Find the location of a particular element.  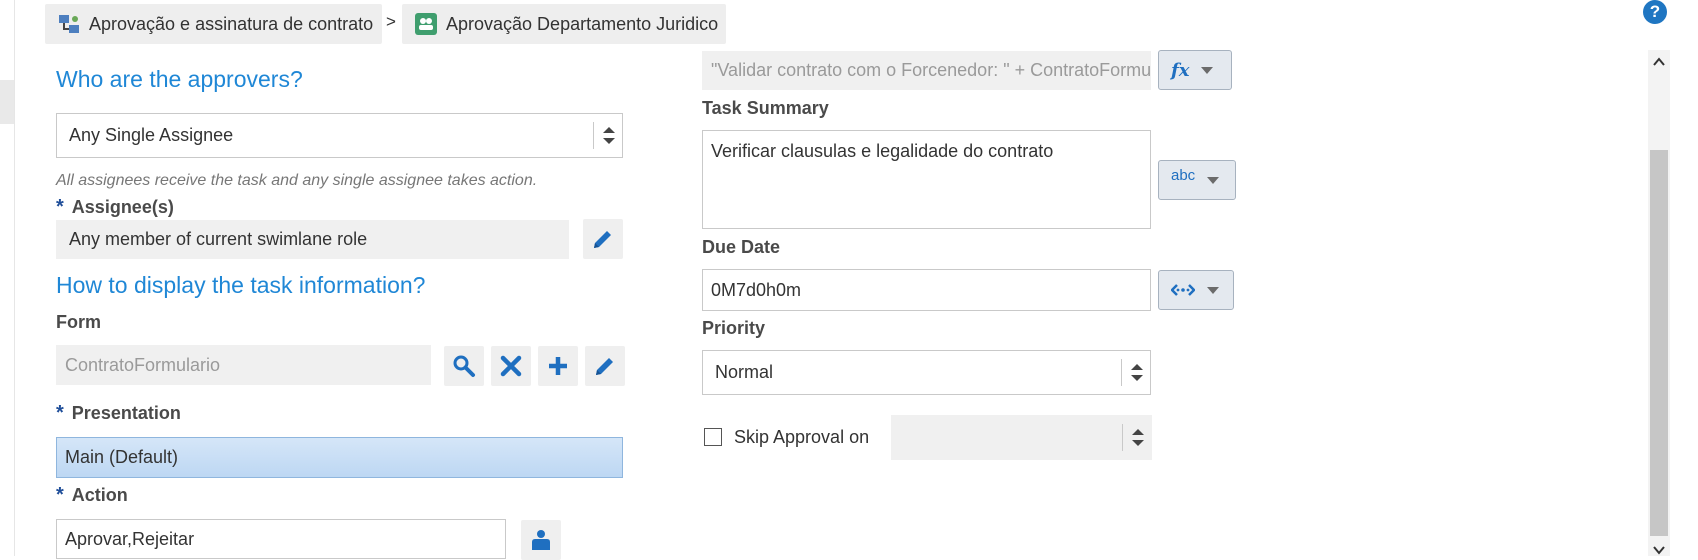

approvers-heading: Who are the approvers? is located at coordinates (179, 79).